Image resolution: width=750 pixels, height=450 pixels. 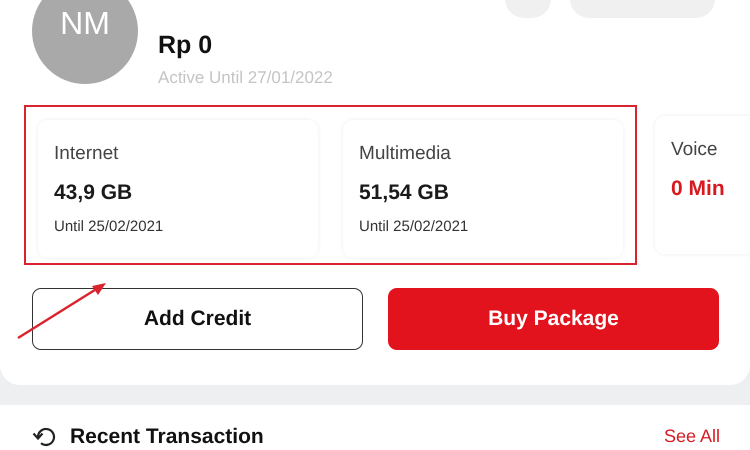 I want to click on package-amount: 51,54 GB, so click(x=404, y=193).